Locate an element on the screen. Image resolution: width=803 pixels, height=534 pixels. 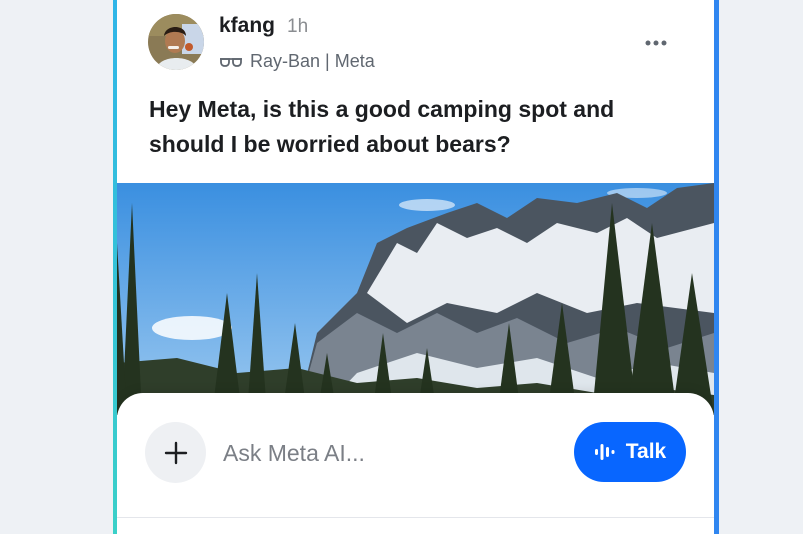
more-horizontal-icon is located at coordinates (656, 43).